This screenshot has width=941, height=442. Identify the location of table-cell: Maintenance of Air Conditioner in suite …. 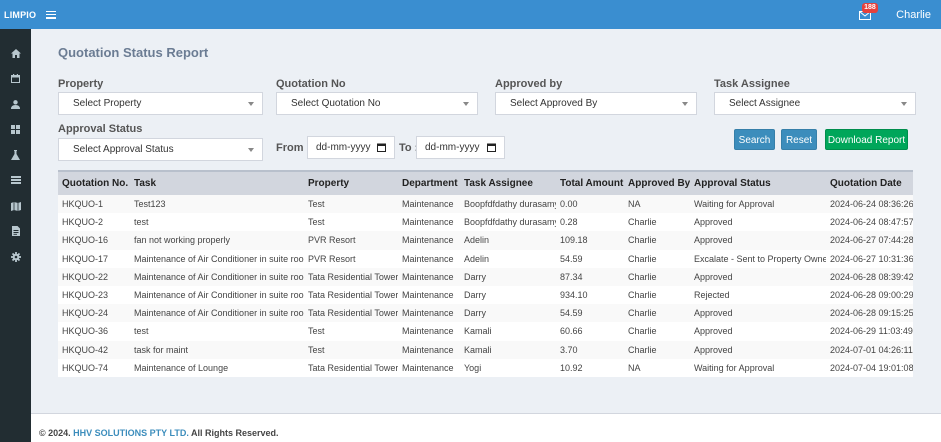
(217, 276).